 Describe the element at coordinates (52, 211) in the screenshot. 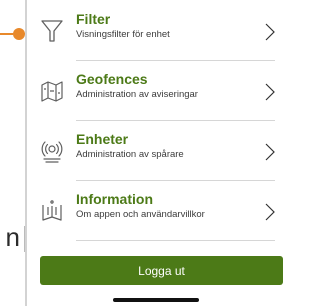

I see `info-book-icon` at that location.